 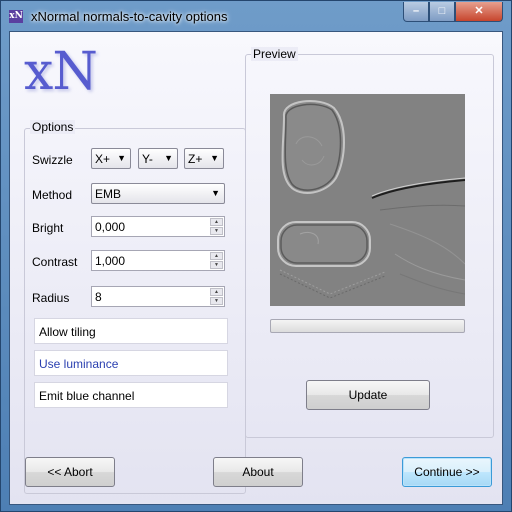 I want to click on swizzle-label: Swizzle, so click(x=52, y=160).